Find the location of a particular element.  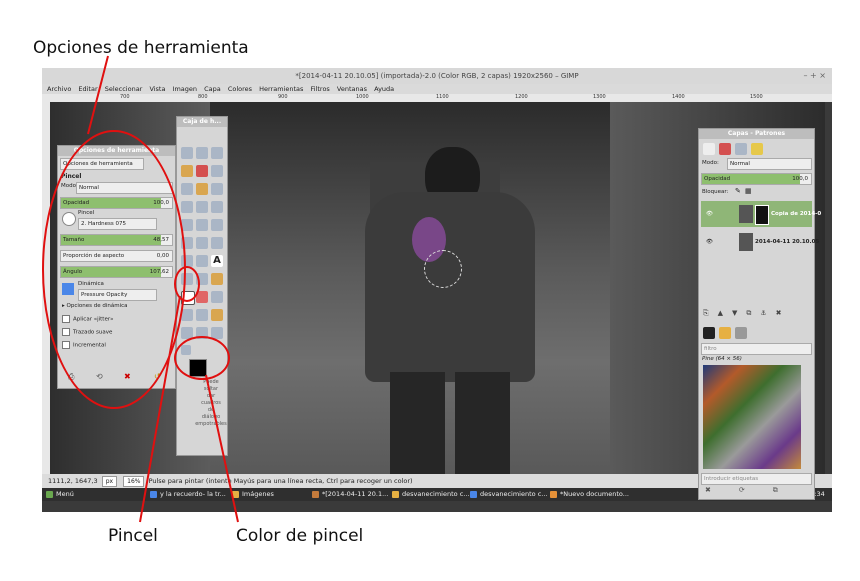

tool-options-pointer-line is located at coordinates (98, 95).